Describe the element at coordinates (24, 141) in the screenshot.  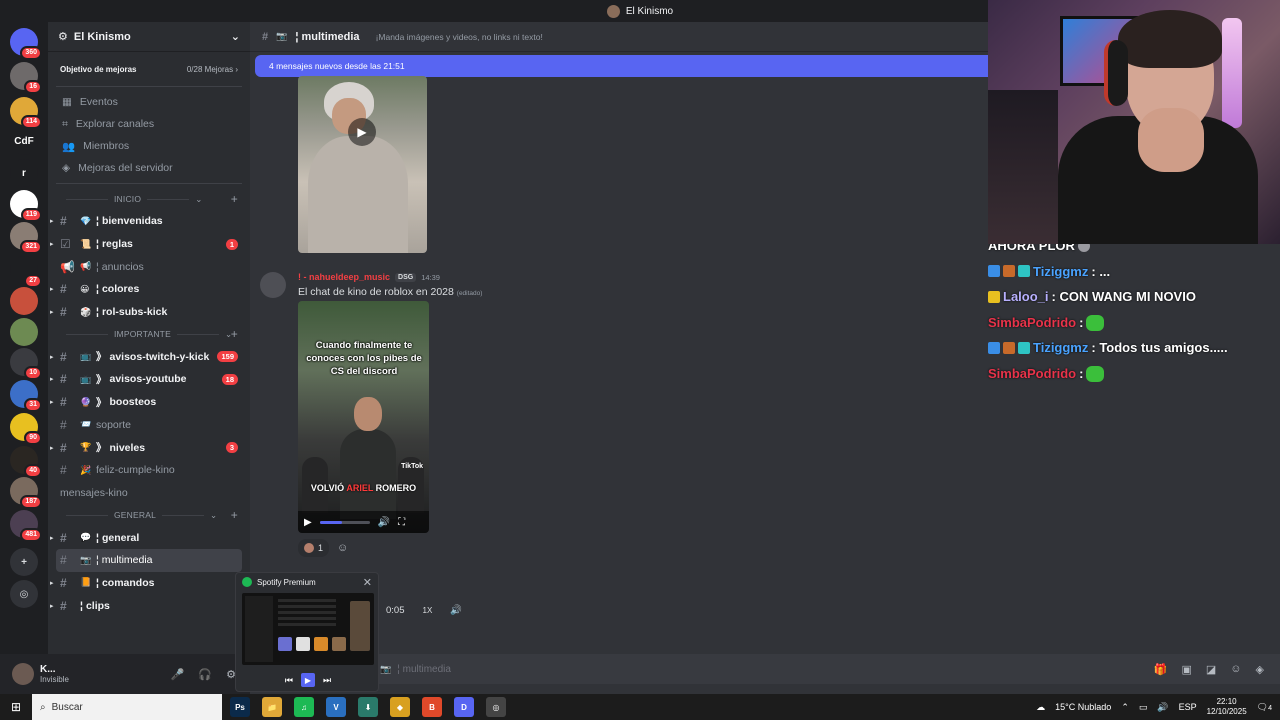
I see `server-icon: CdF` at that location.